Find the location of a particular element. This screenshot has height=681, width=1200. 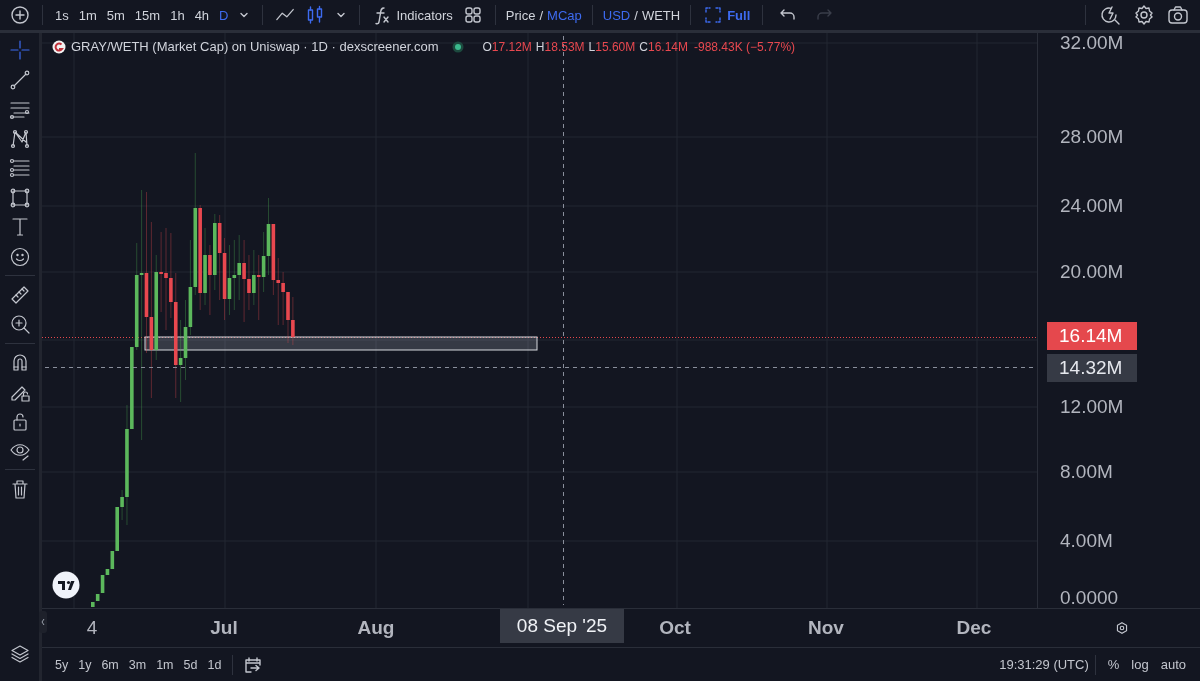

pattern-icon is located at coordinates (19, 138).